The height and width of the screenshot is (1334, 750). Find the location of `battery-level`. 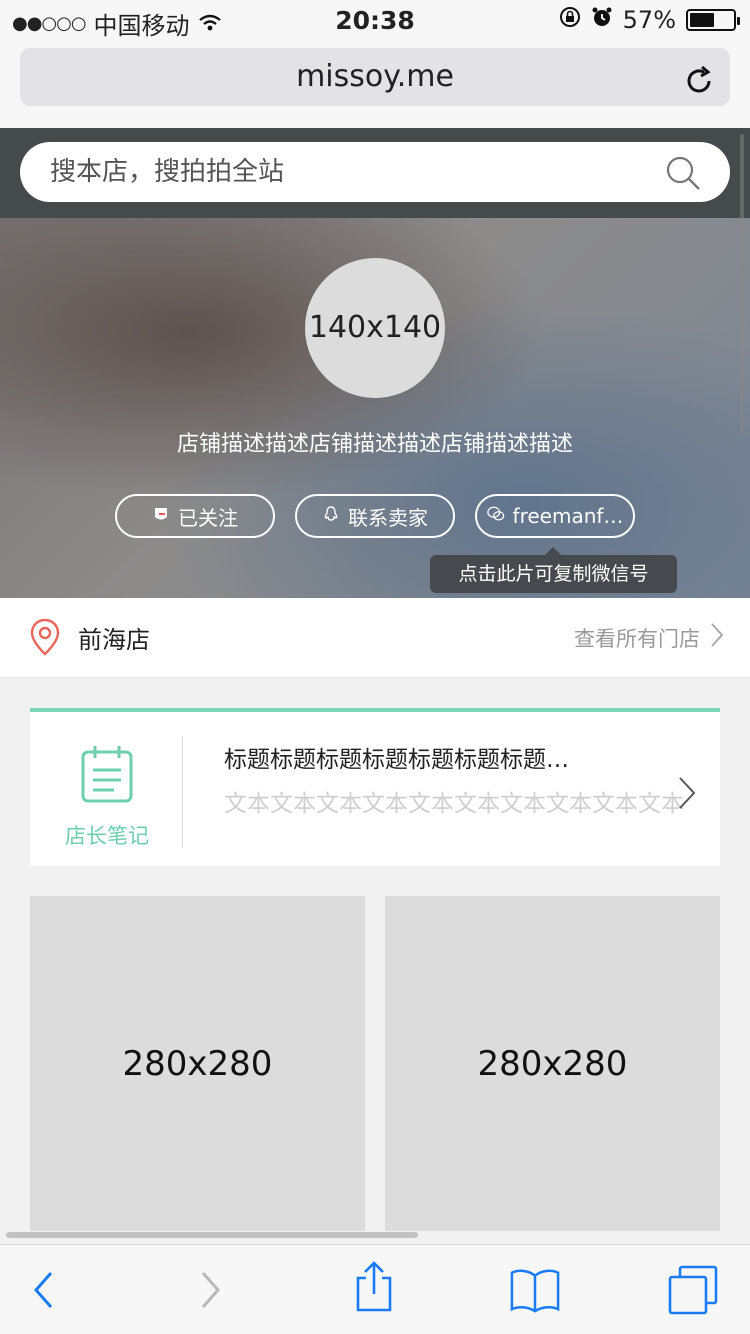

battery-level is located at coordinates (702, 20).